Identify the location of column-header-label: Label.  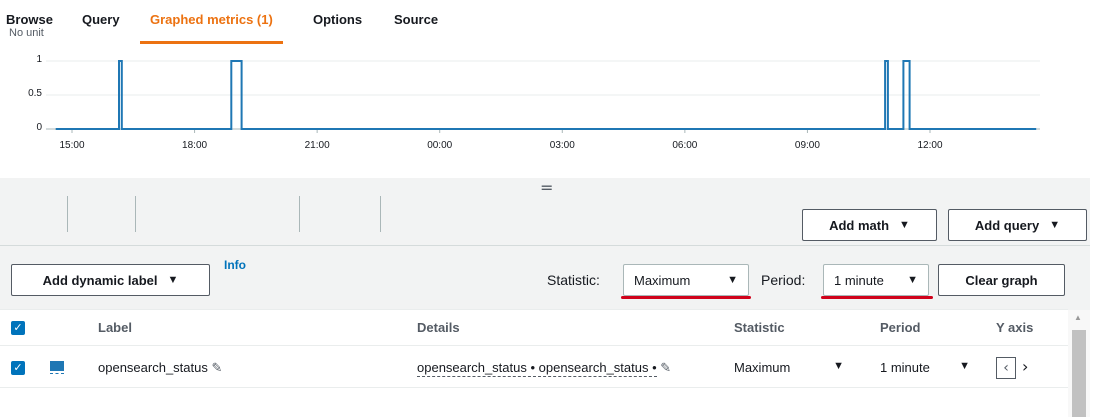
(115, 327).